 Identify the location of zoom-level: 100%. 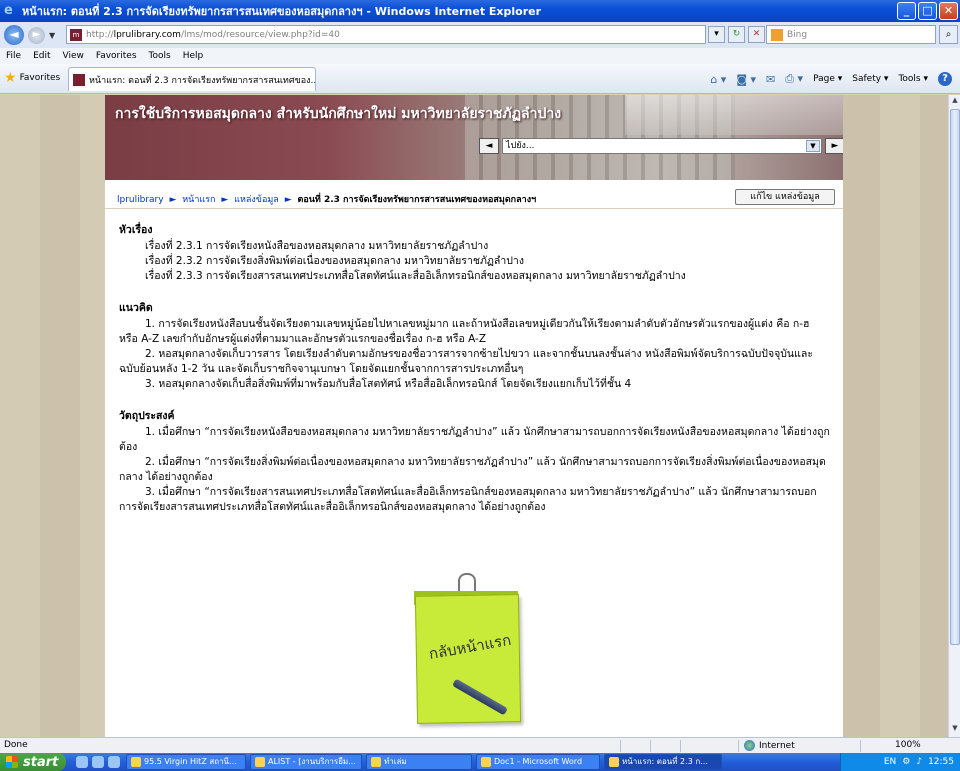
(908, 745).